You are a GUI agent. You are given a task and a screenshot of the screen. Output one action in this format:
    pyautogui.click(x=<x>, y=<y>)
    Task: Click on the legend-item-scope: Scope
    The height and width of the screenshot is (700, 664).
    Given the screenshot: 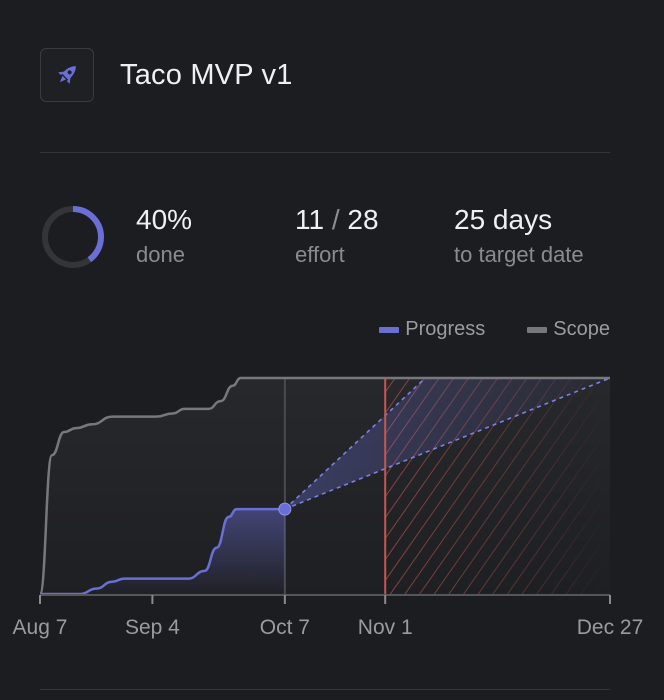 What is the action you would take?
    pyautogui.click(x=568, y=329)
    